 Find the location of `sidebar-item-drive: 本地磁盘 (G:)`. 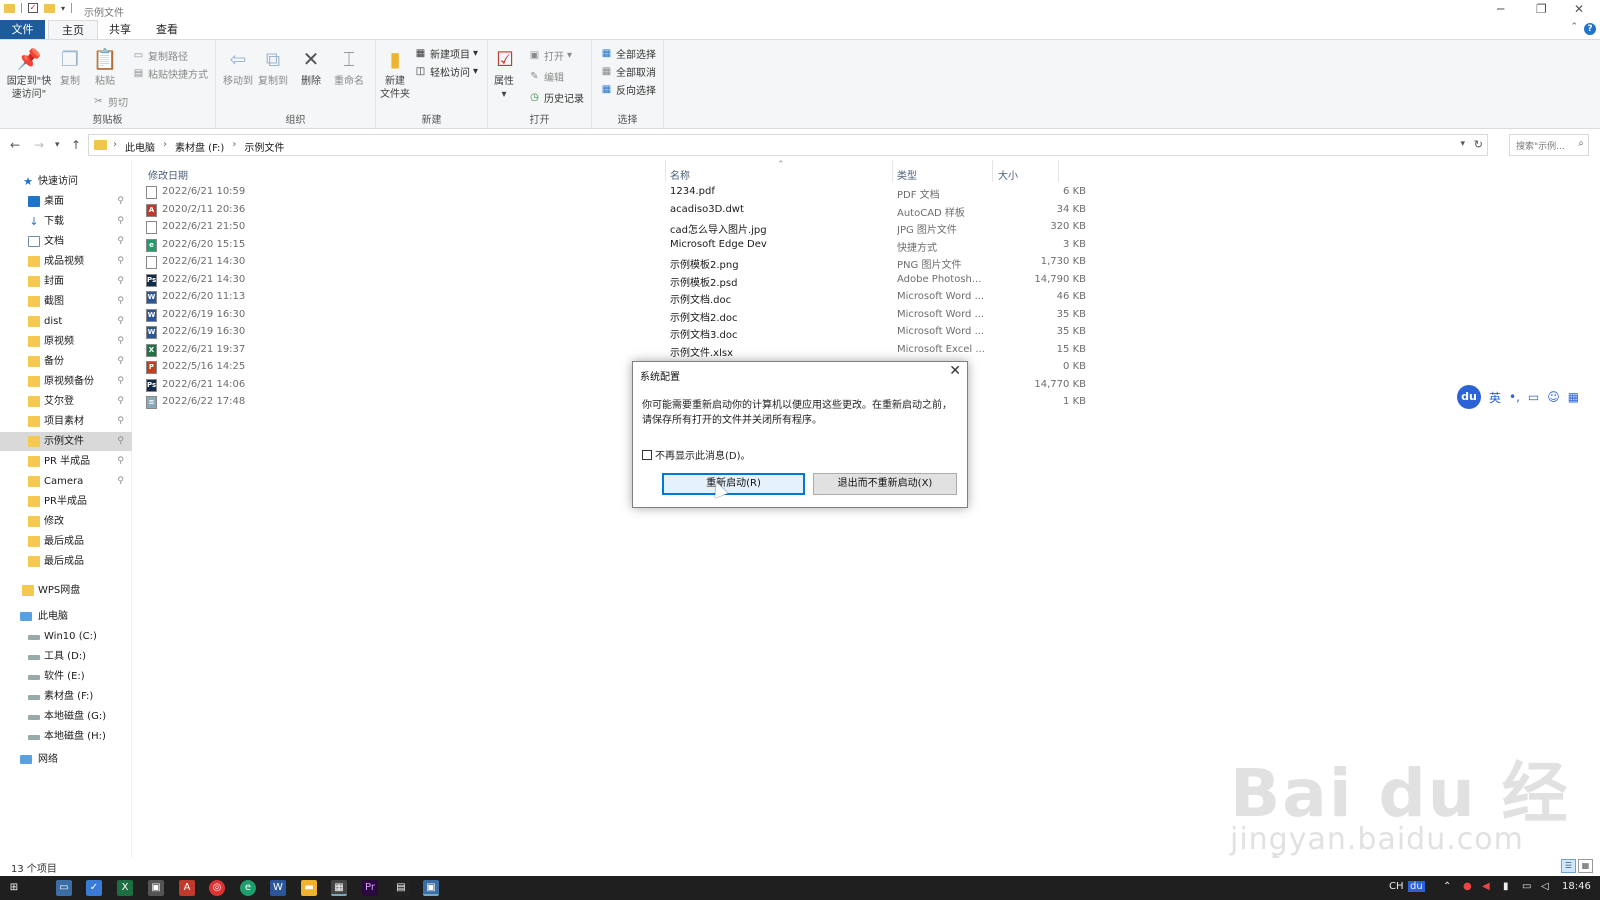

sidebar-item-drive: 本地磁盘 (G:) is located at coordinates (66, 716).